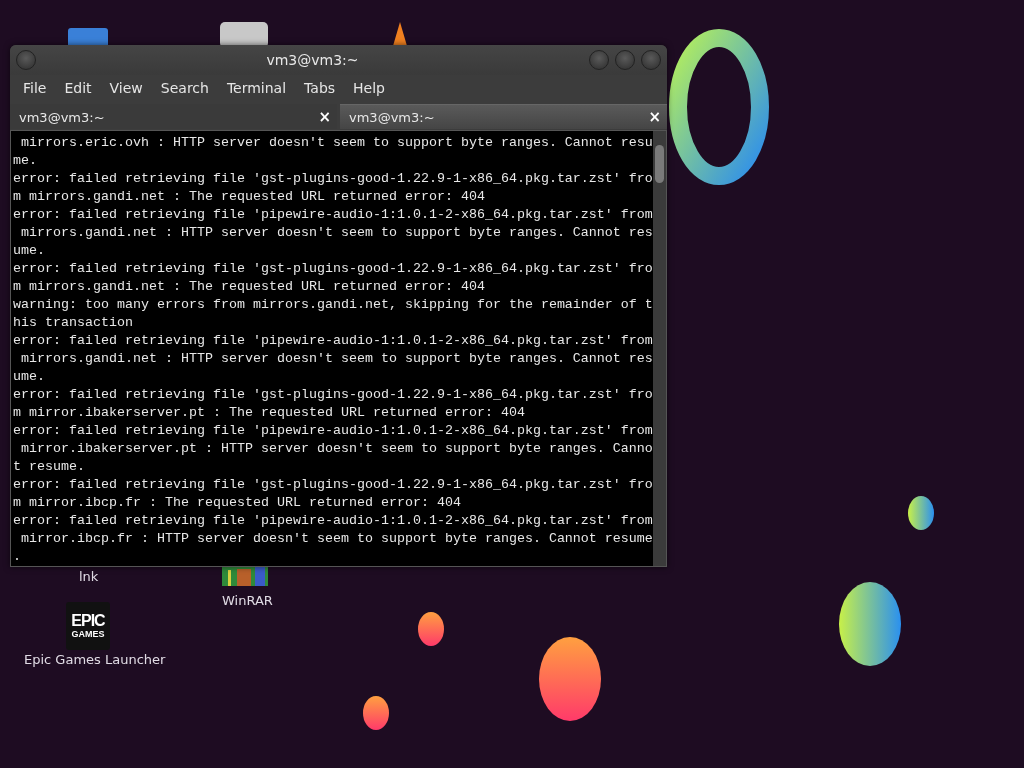 The image size is (1024, 768). What do you see at coordinates (89, 576) in the screenshot?
I see `icon-label: lnk` at bounding box center [89, 576].